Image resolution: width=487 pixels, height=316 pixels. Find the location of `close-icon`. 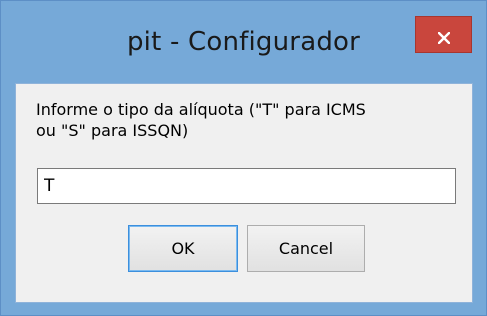

close-icon is located at coordinates (443, 37).